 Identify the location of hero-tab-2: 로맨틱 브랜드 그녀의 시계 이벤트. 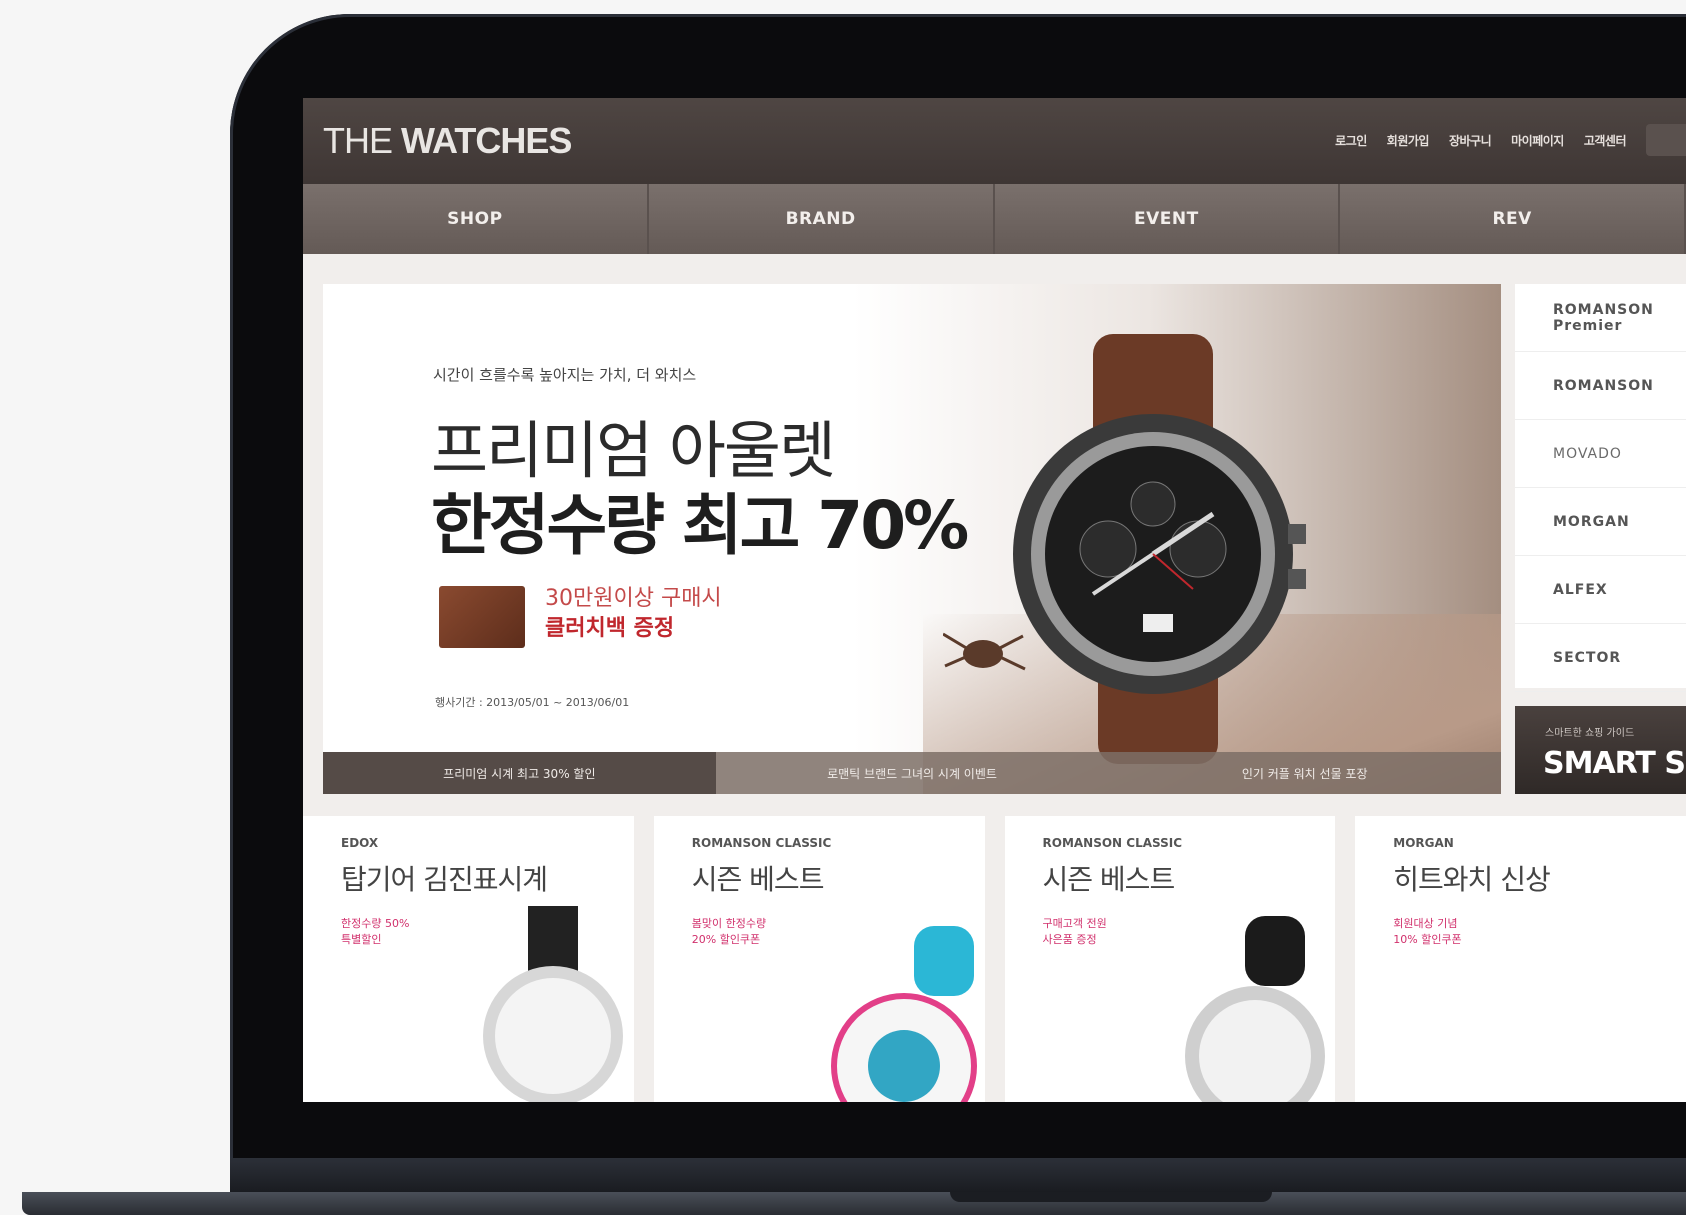
(912, 773).